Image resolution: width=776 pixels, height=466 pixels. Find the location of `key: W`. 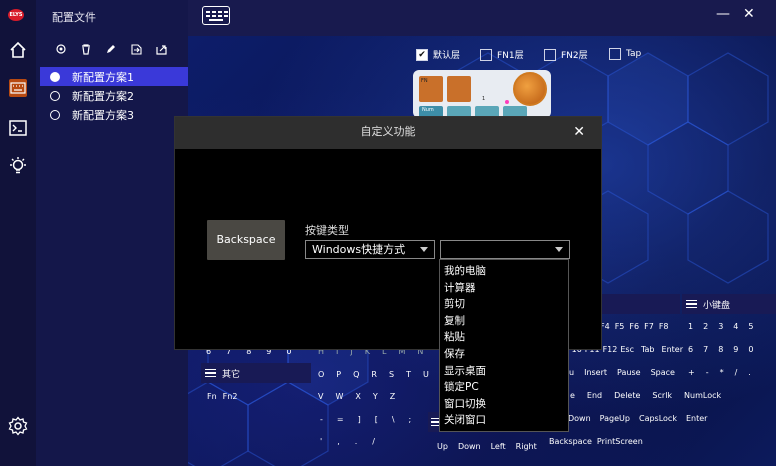

key: W is located at coordinates (339, 396).